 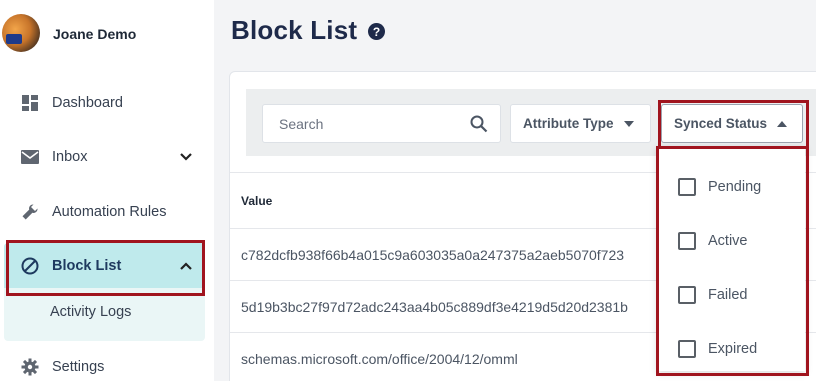 I want to click on sidebar-item-inbox: Inbox, so click(x=107, y=157).